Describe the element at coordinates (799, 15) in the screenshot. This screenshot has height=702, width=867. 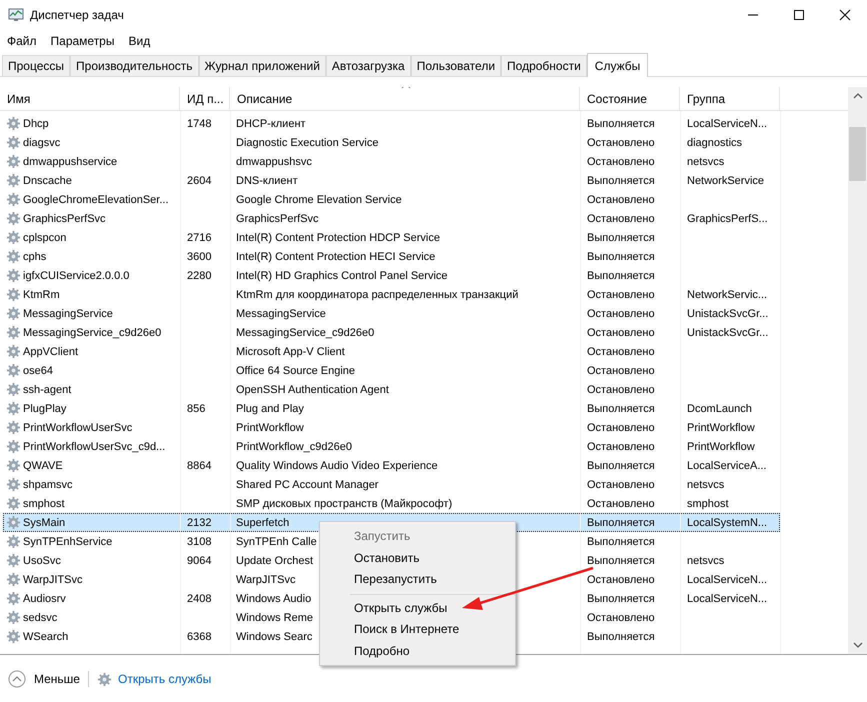
I see `maximize-icon` at that location.